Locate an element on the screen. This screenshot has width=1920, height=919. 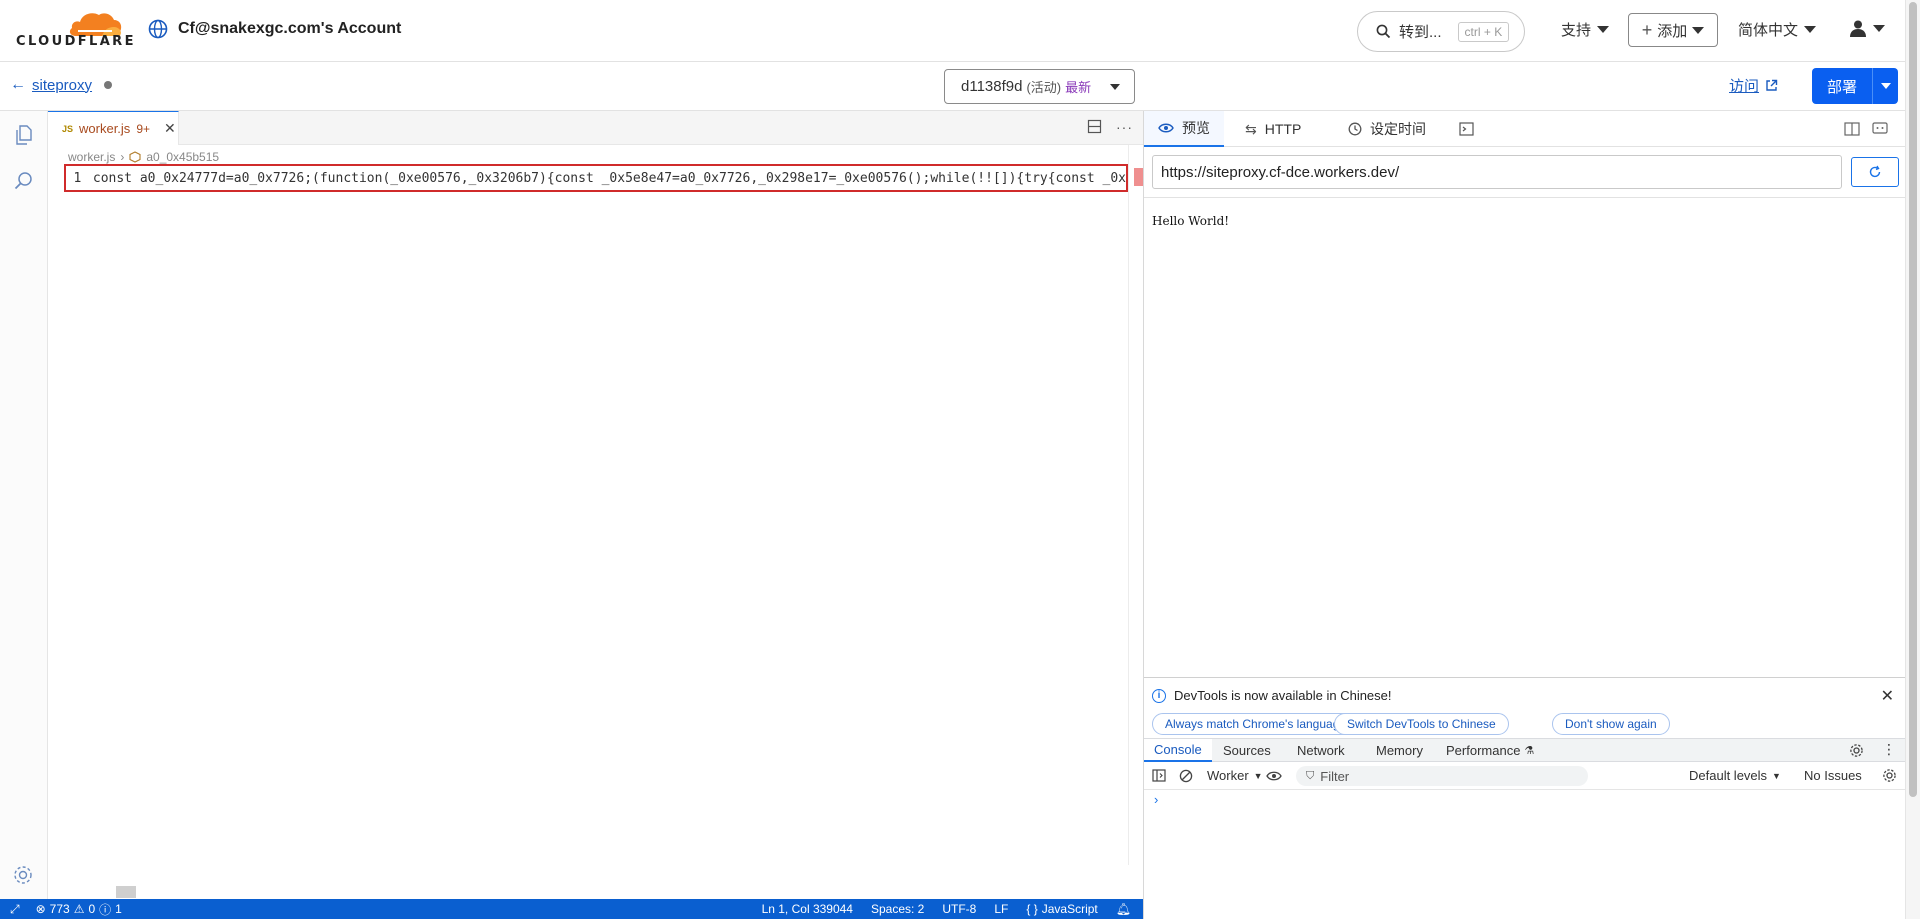
version-selector: d1138f9d (活动) 最新 is located at coordinates (1039, 86).